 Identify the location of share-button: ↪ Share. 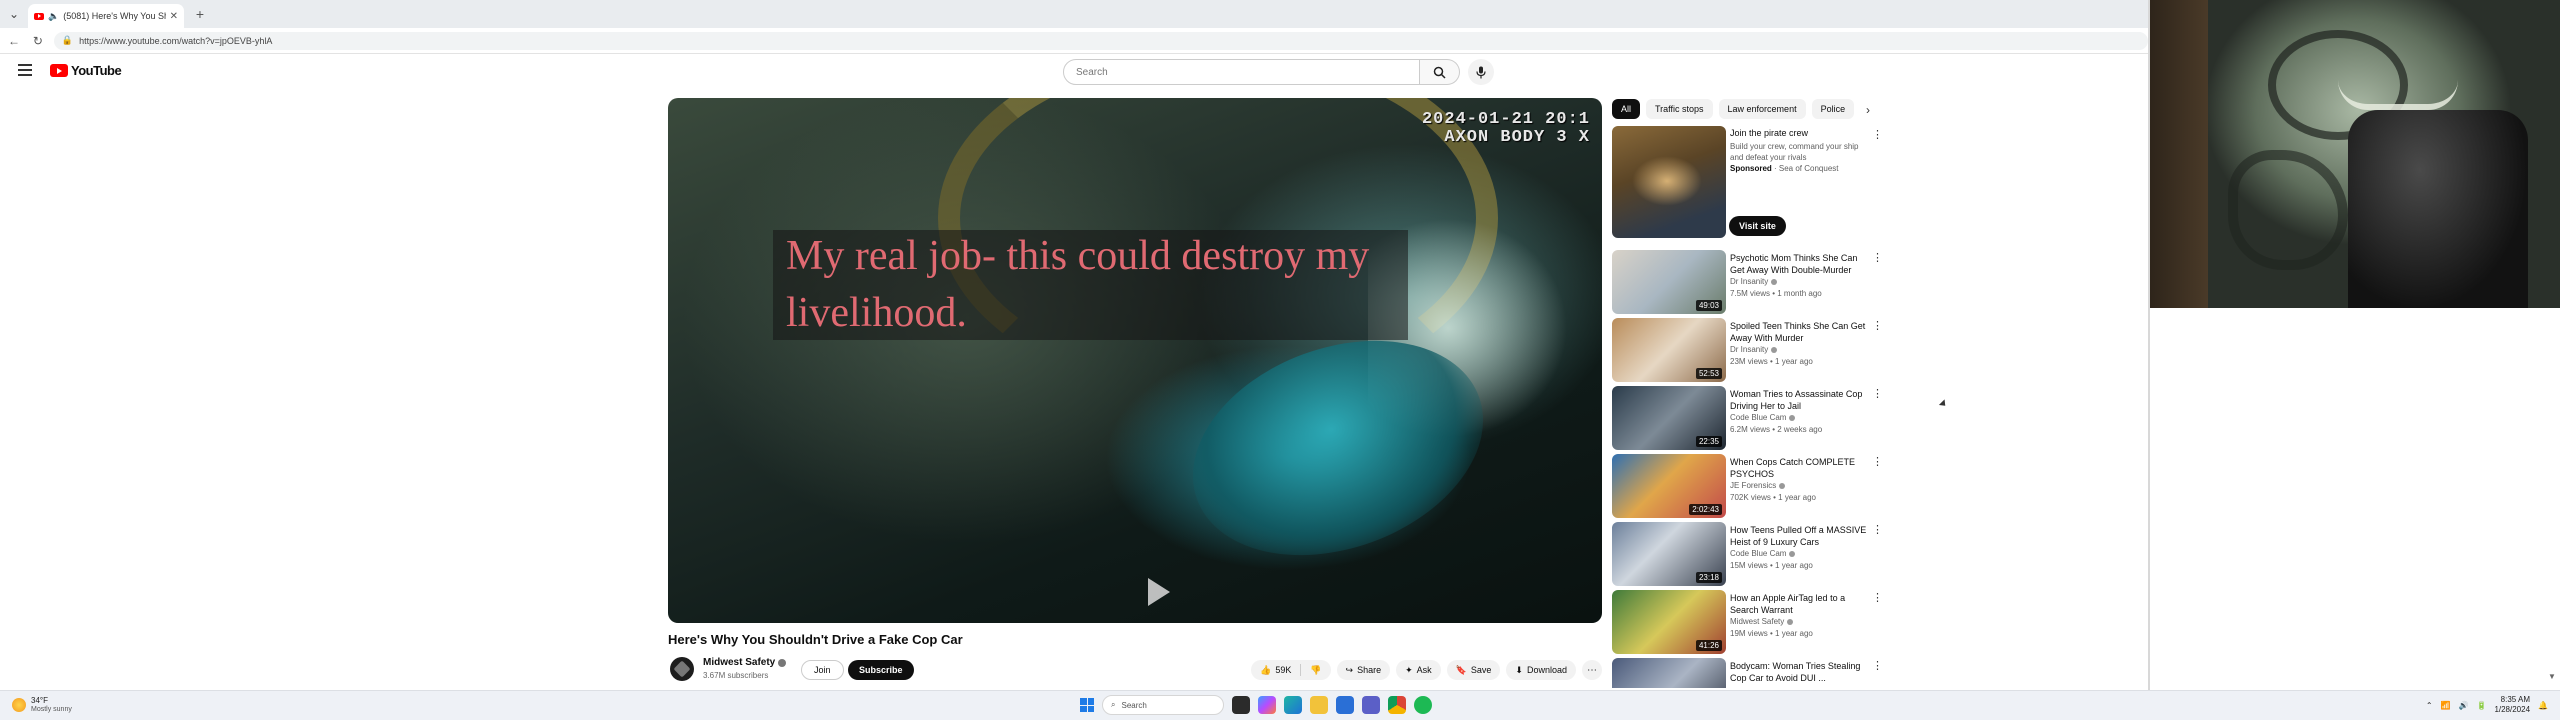
(1363, 670).